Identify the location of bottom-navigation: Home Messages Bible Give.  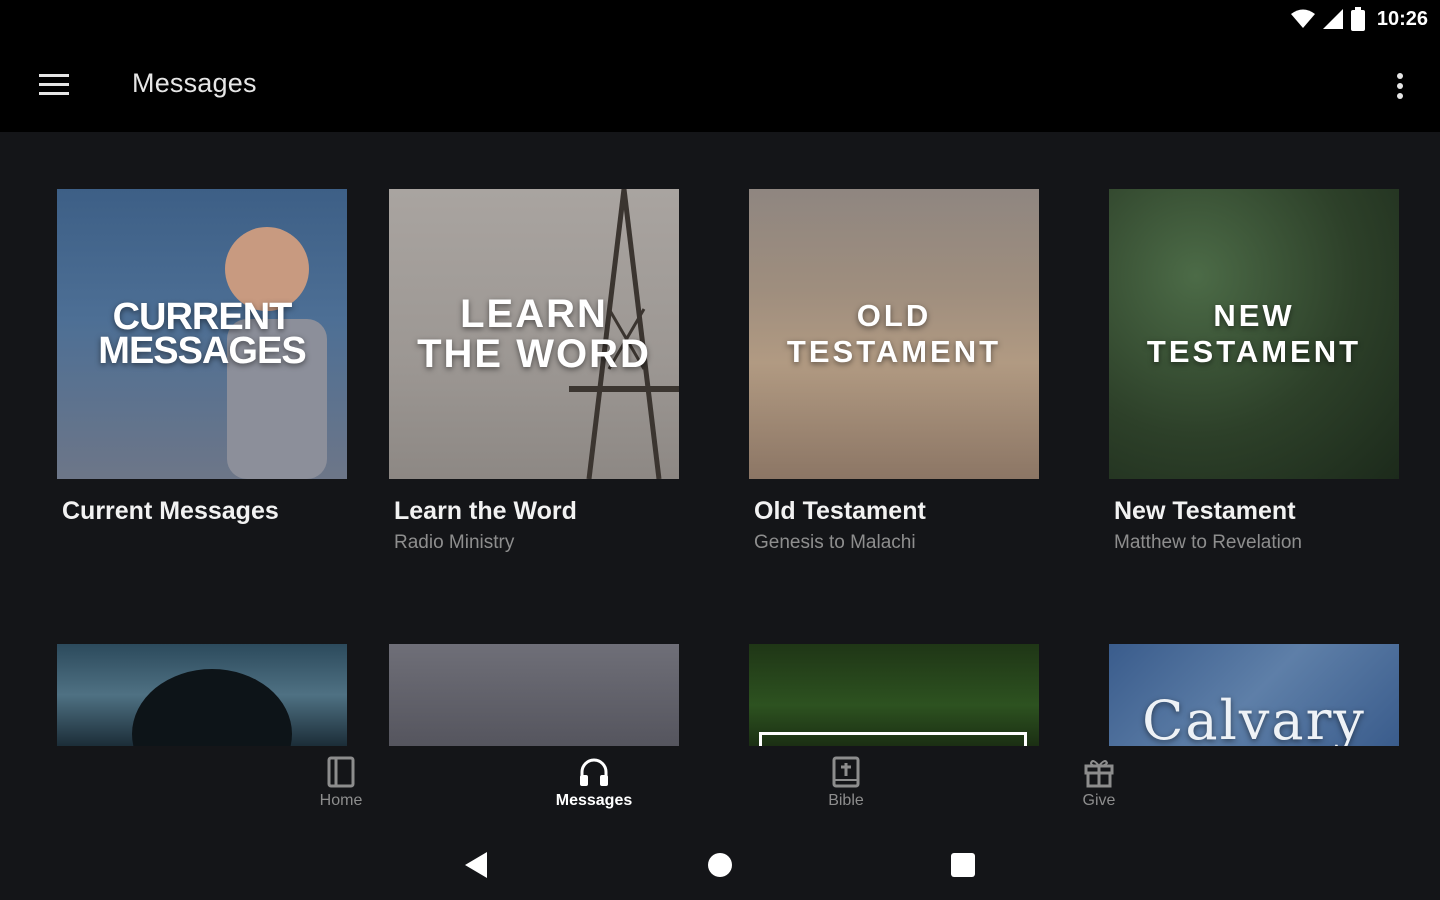
(720, 788).